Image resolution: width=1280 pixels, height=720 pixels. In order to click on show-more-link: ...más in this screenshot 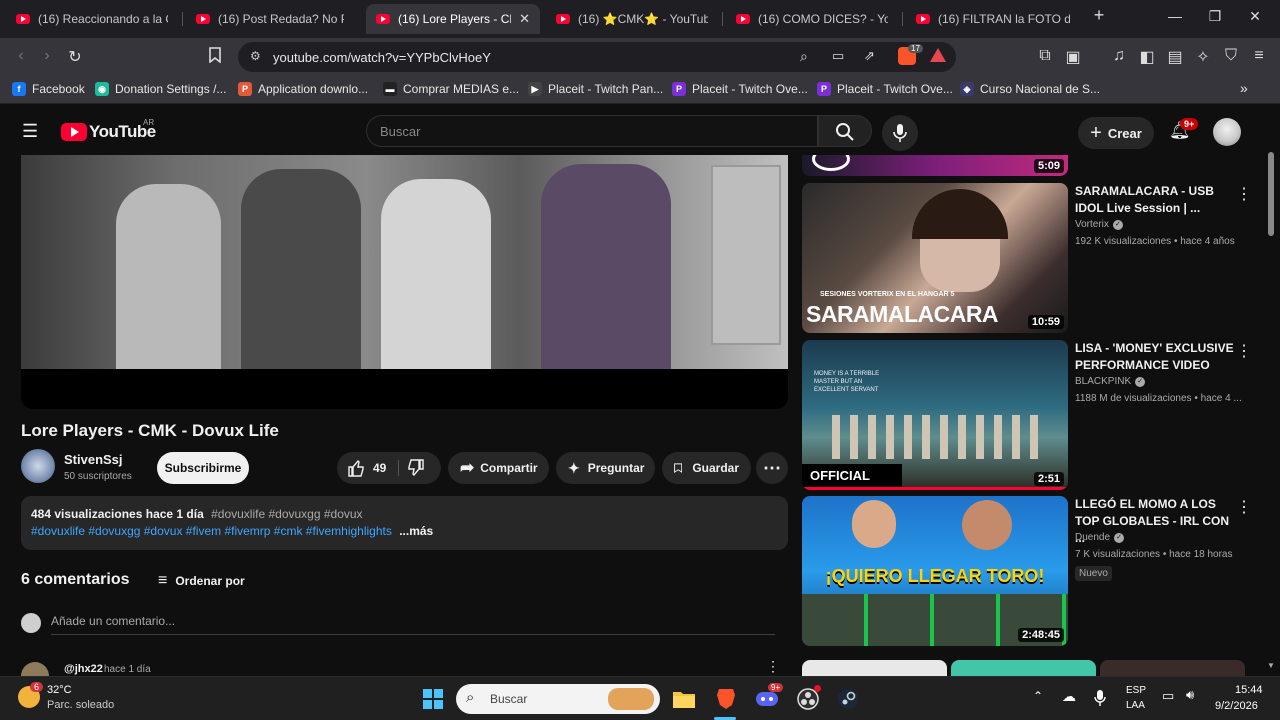, I will do `click(416, 531)`.